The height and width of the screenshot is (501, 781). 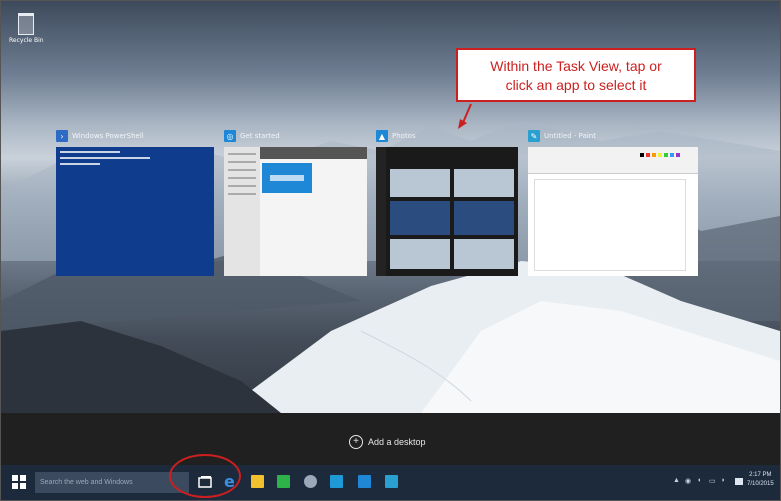 What do you see at coordinates (19, 482) in the screenshot?
I see `windows-start-icon` at bounding box center [19, 482].